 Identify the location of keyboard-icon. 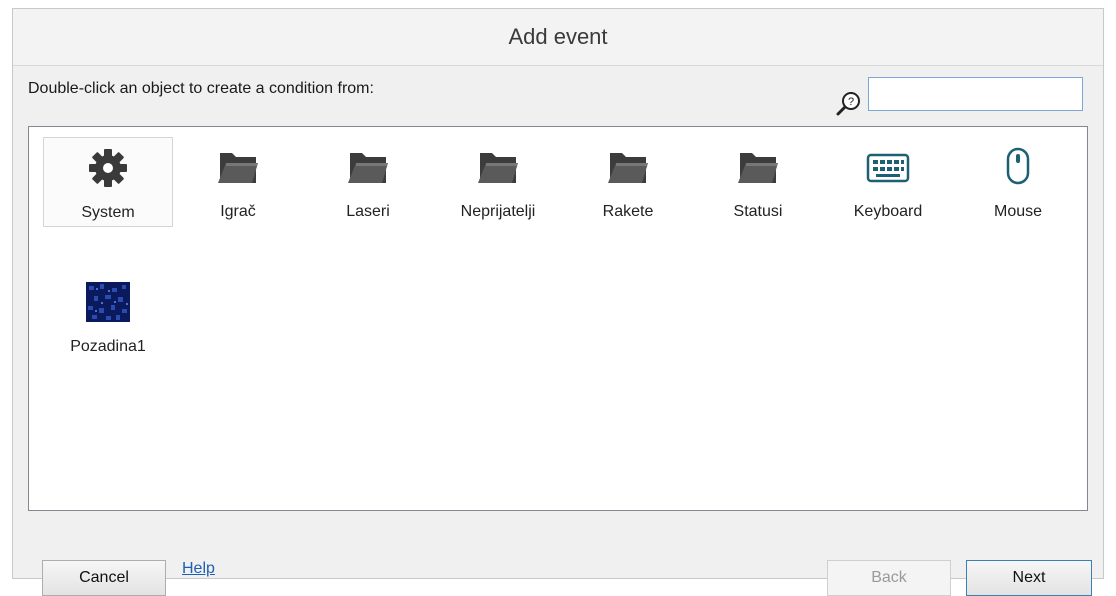
(888, 168).